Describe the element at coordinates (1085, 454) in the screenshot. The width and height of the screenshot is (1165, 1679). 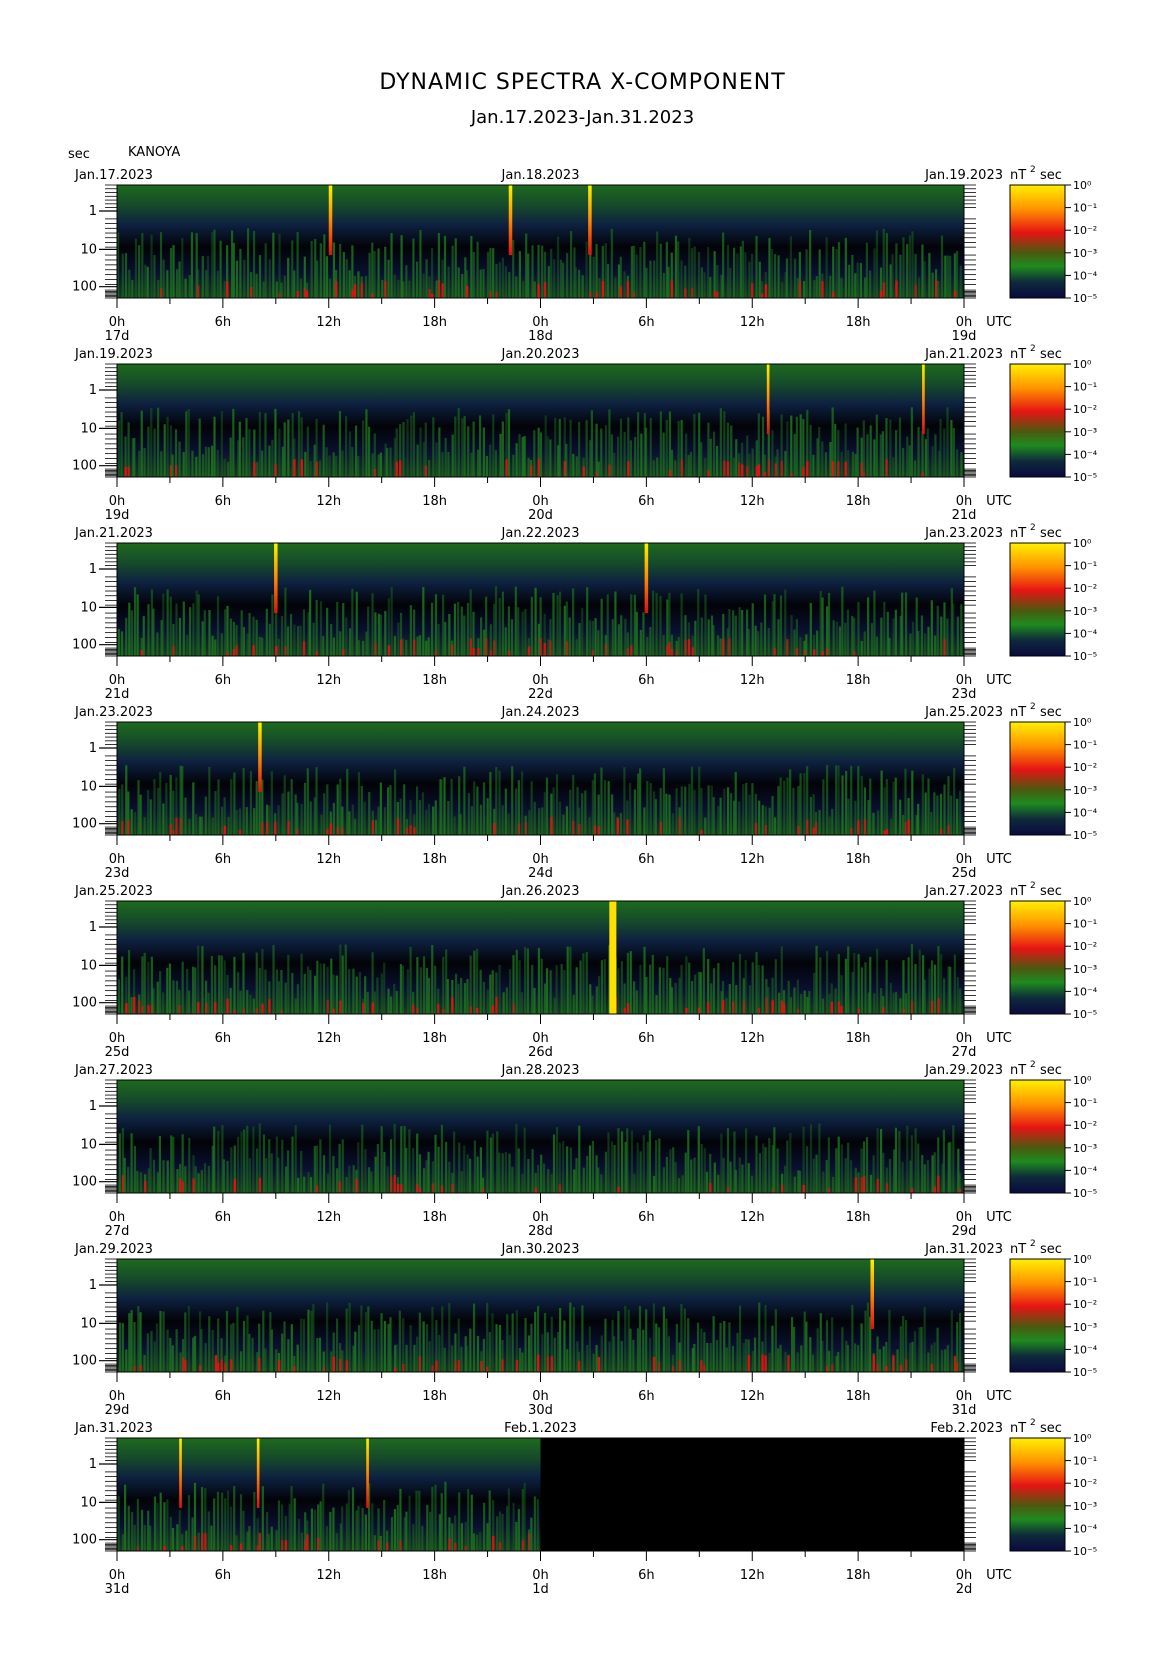
I see `colorbar-tick-label: 10⁻⁴` at that location.